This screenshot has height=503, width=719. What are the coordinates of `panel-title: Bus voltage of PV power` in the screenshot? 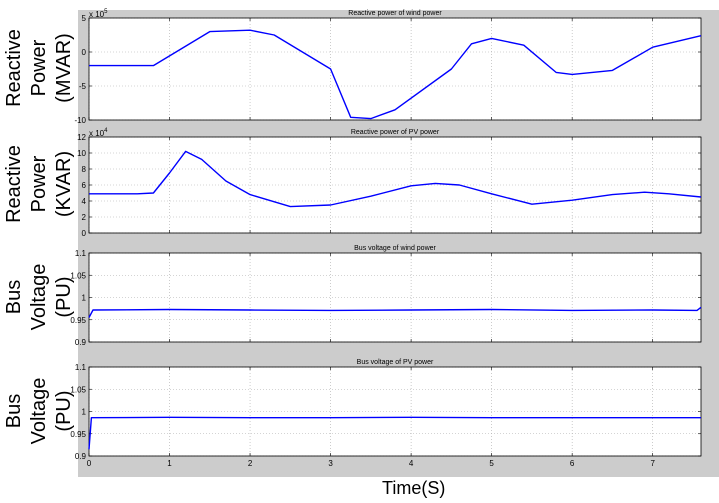 It's located at (395, 362).